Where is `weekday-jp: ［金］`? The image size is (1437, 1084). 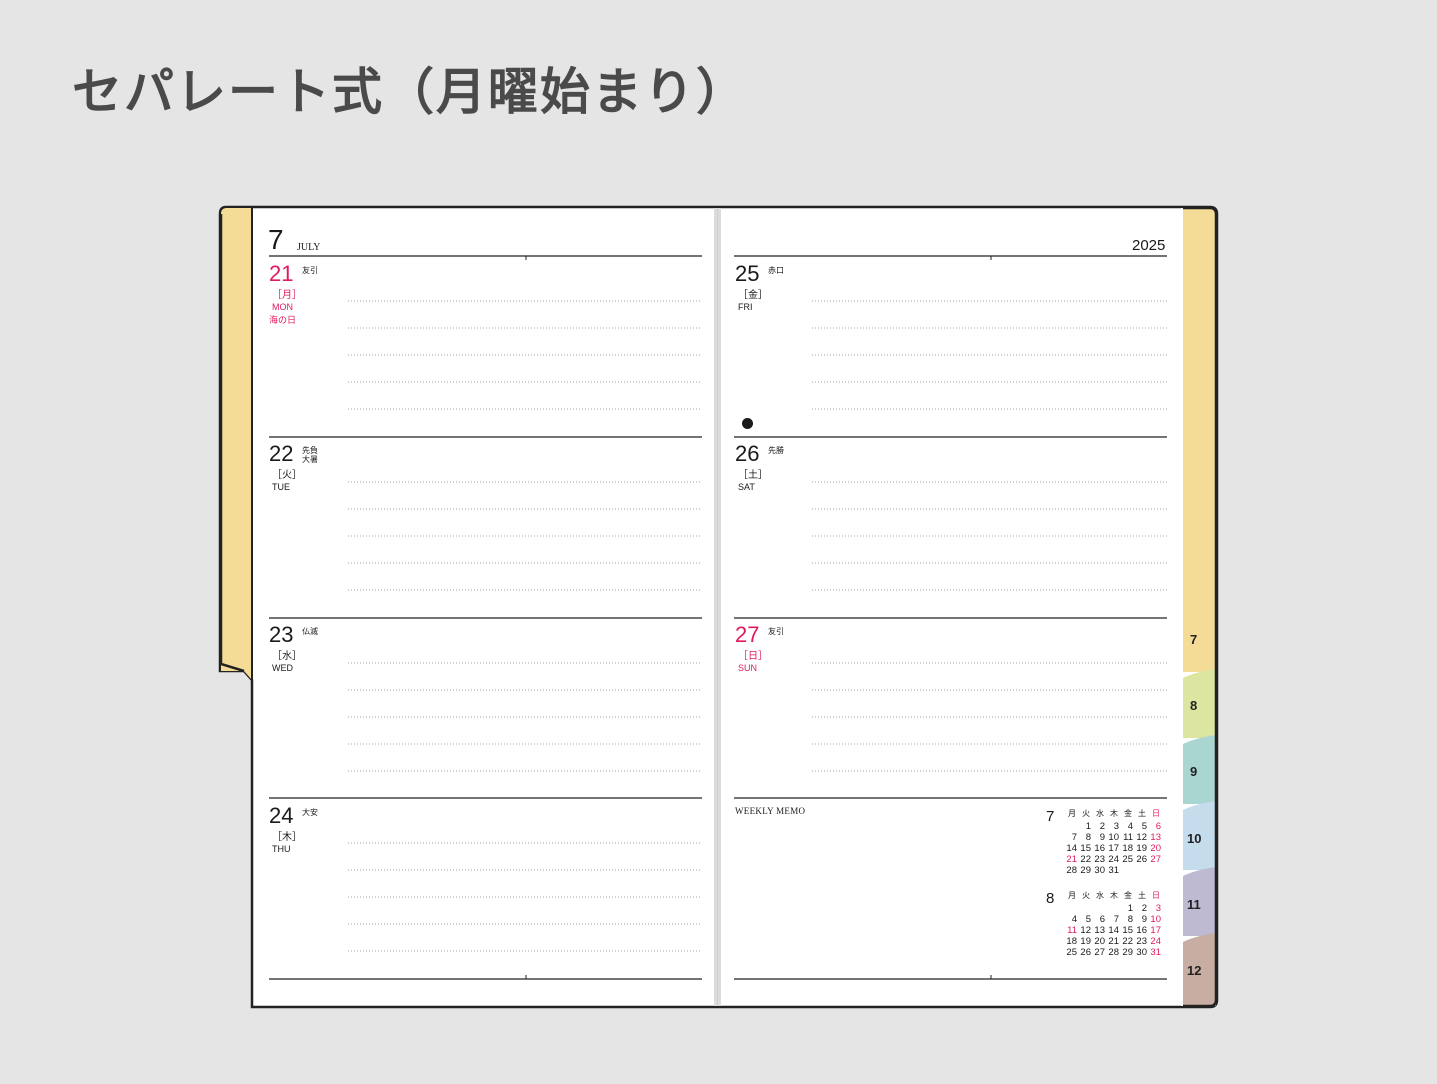 weekday-jp: ［金］ is located at coordinates (753, 295).